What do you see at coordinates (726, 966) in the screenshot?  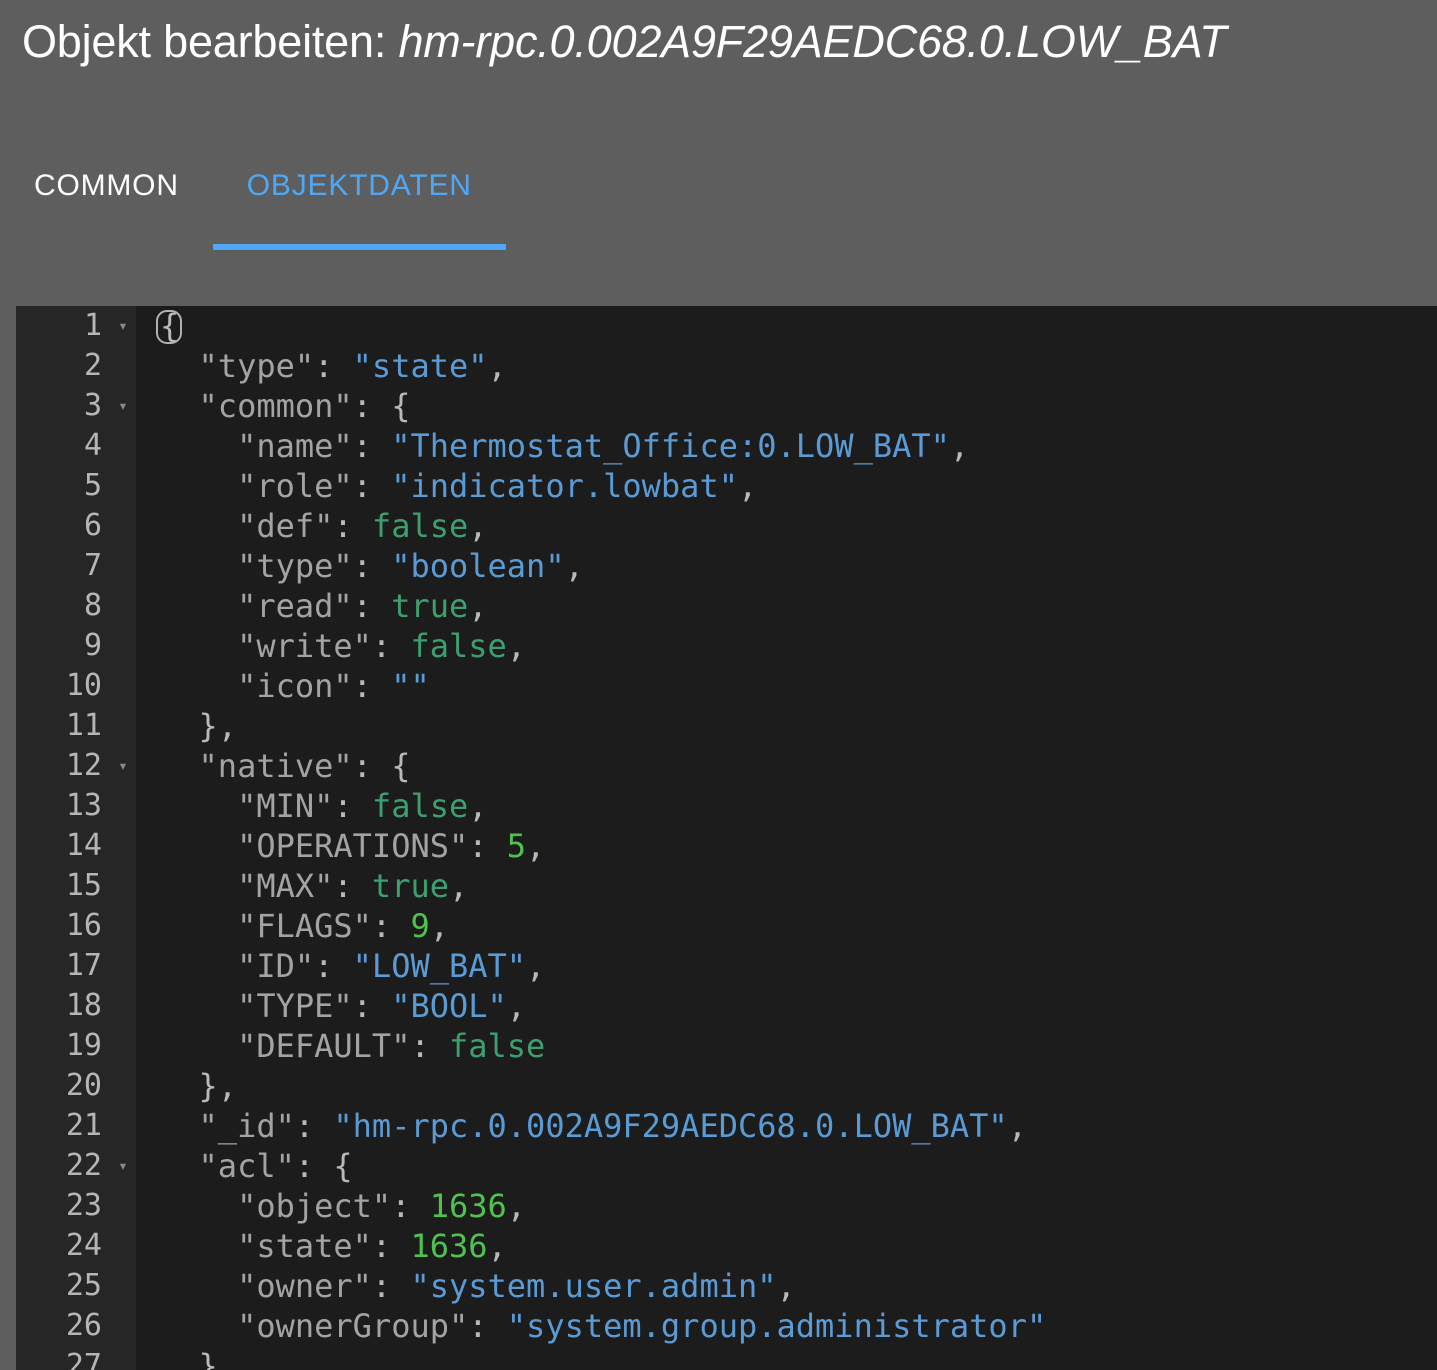 I see `code-line: 17▾ "ID": "LOW_BAT",` at bounding box center [726, 966].